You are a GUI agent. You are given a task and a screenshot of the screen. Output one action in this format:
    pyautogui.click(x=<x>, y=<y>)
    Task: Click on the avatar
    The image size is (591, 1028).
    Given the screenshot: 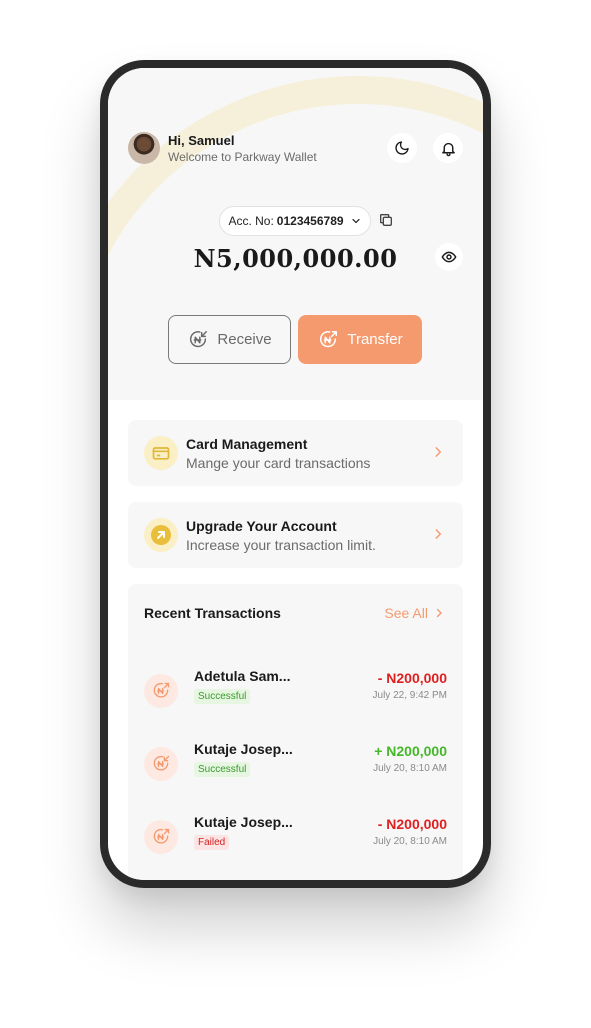 What is the action you would take?
    pyautogui.click(x=144, y=148)
    